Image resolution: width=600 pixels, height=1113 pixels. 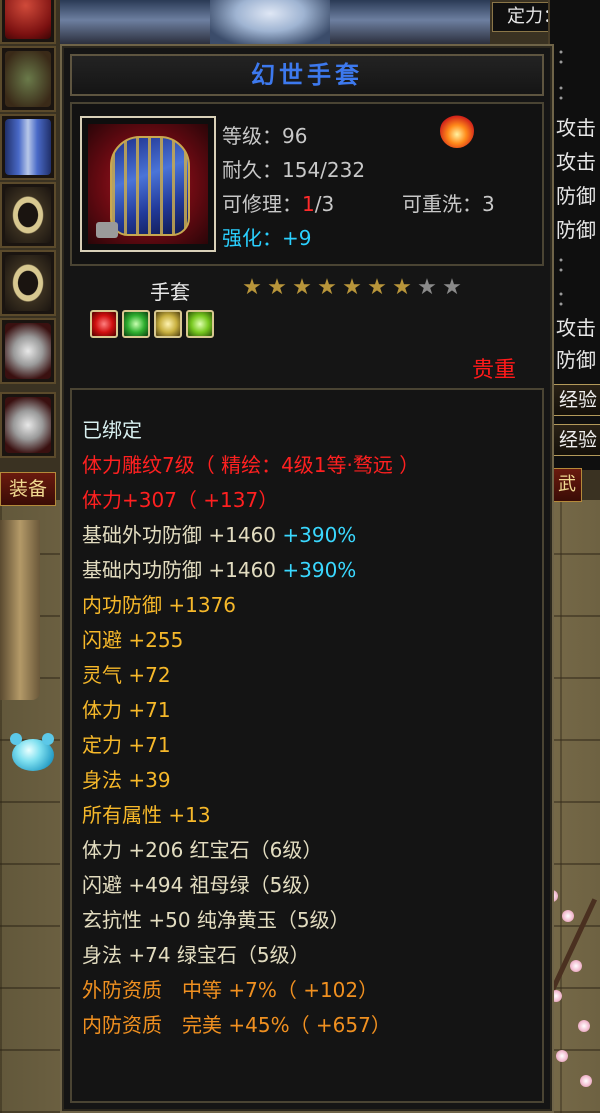 What do you see at coordinates (307, 75) in the screenshot?
I see `item-name: 幻世手套` at bounding box center [307, 75].